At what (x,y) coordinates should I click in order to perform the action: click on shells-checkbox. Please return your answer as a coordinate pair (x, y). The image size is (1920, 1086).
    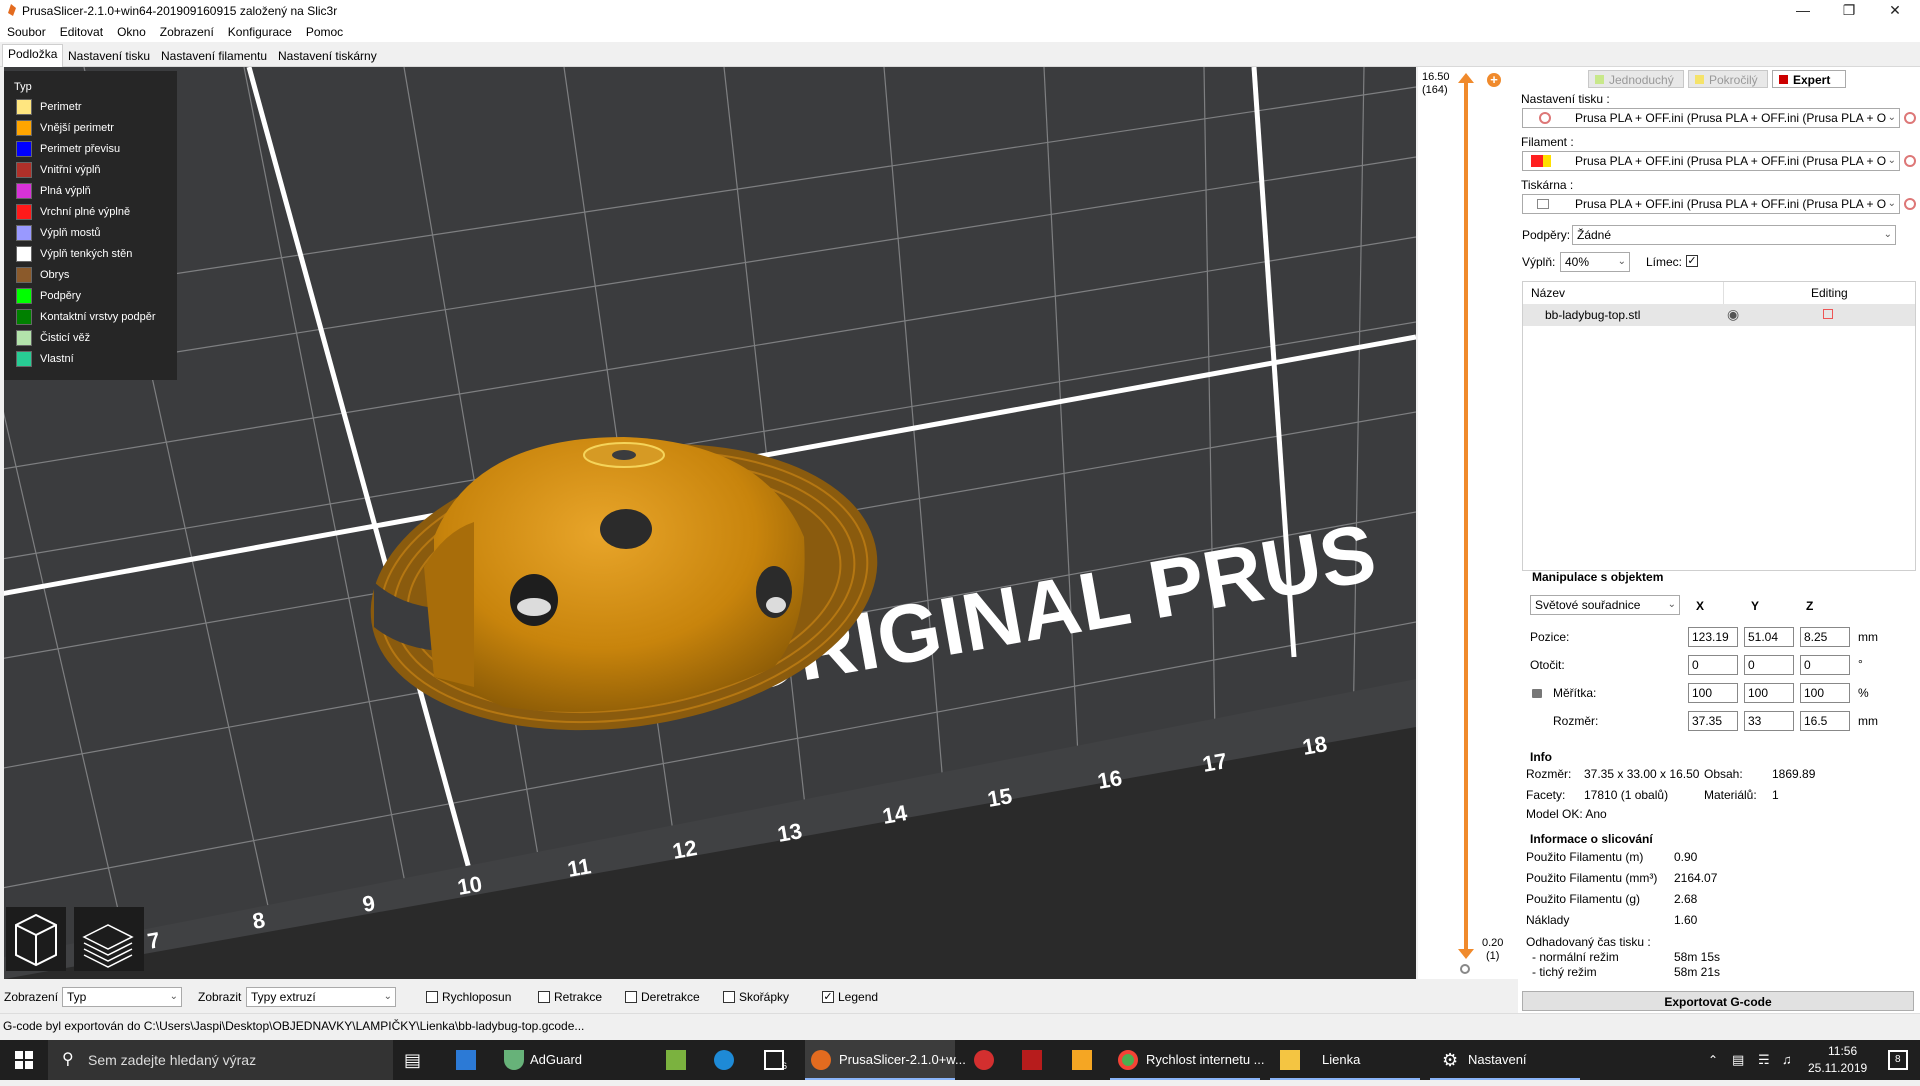
    Looking at the image, I should click on (729, 997).